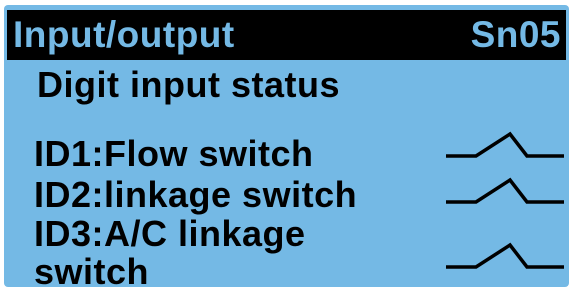 The image size is (573, 291). I want to click on input-label-id2: ID2:linkage switch, so click(196, 194).